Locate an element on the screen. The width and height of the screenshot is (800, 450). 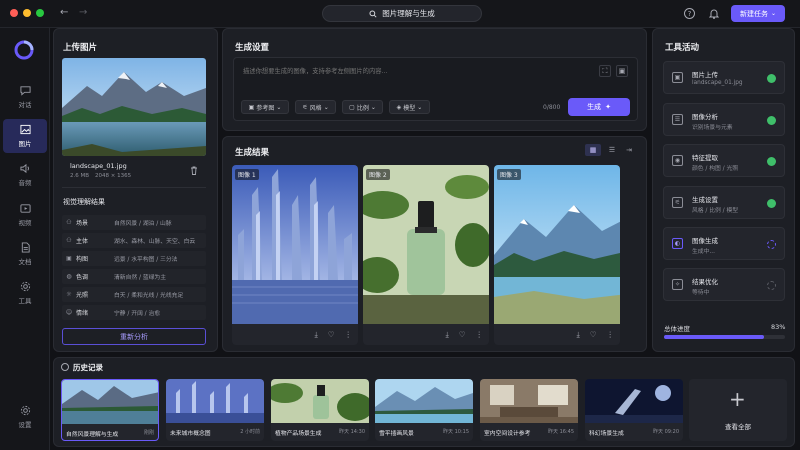
new-task-label: 新建任务 is located at coordinates (753, 13).